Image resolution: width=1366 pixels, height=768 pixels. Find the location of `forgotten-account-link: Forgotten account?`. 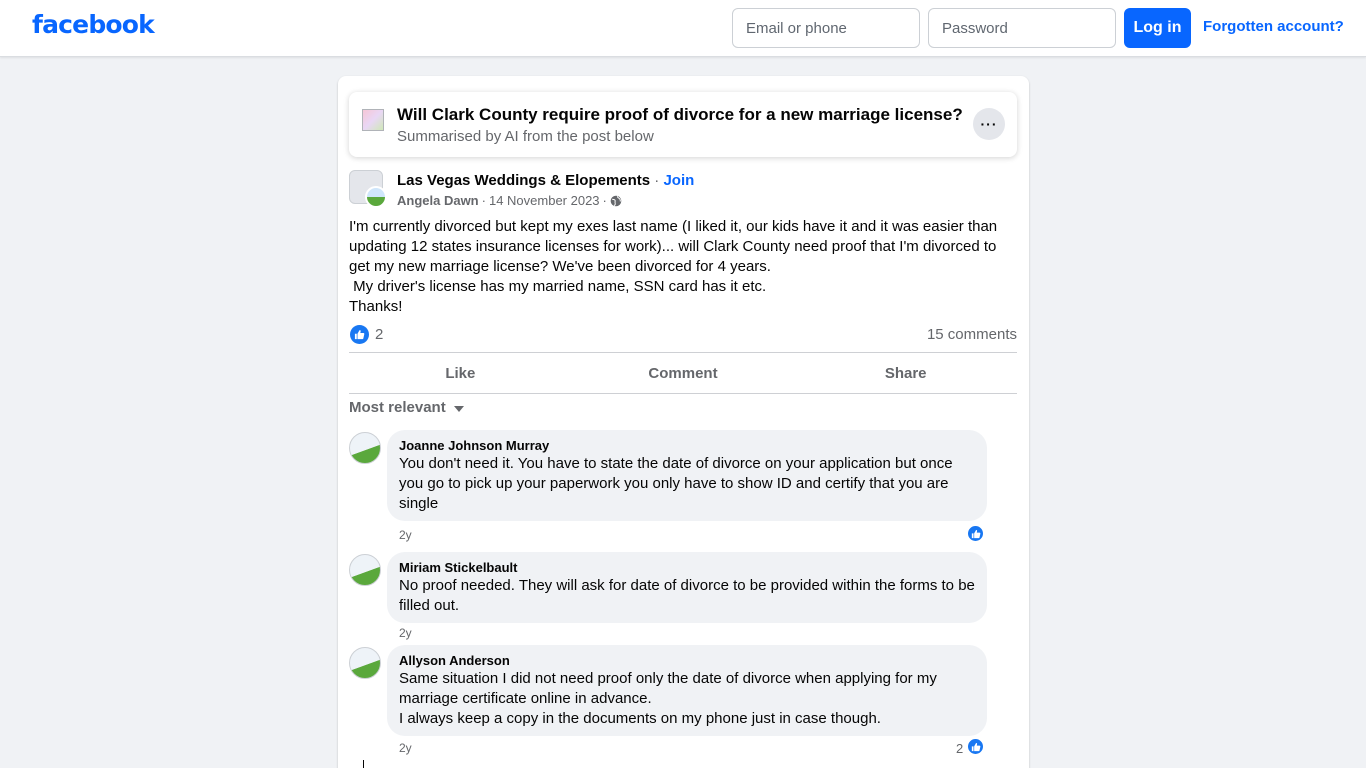

forgotten-account-link: Forgotten account? is located at coordinates (1273, 26).